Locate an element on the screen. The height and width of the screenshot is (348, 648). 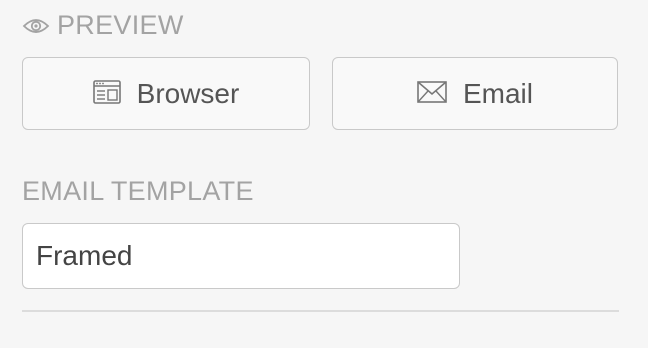
email-template-value: Framed is located at coordinates (84, 255).